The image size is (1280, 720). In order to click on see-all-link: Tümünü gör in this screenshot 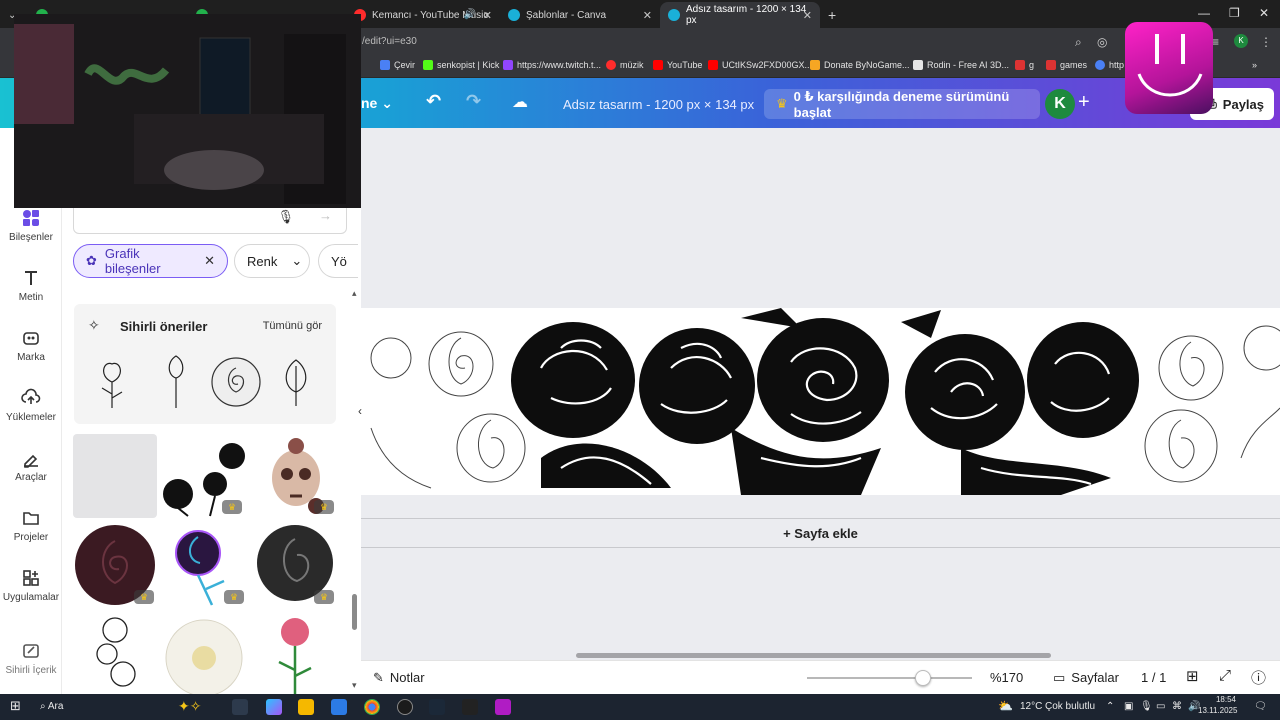, I will do `click(292, 326)`.